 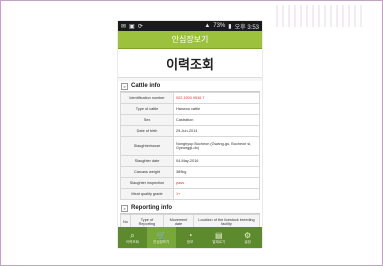 I want to click on cattle-info-header: > Cattle info, so click(x=190, y=86).